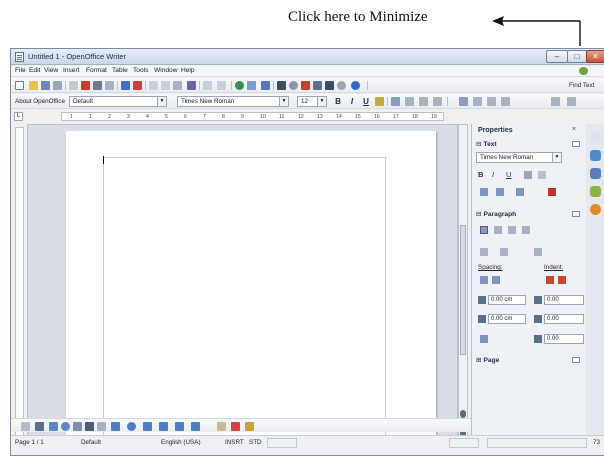 This screenshot has width=604, height=456. Describe the element at coordinates (89, 426) in the screenshot. I see `text-icon` at that location.